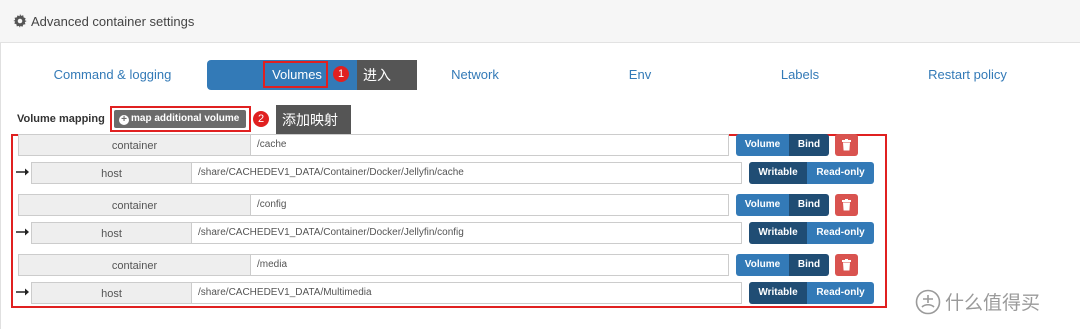 This screenshot has width=1080, height=329. Describe the element at coordinates (540, 21) in the screenshot. I see `panel-header: Advanced container settings` at that location.